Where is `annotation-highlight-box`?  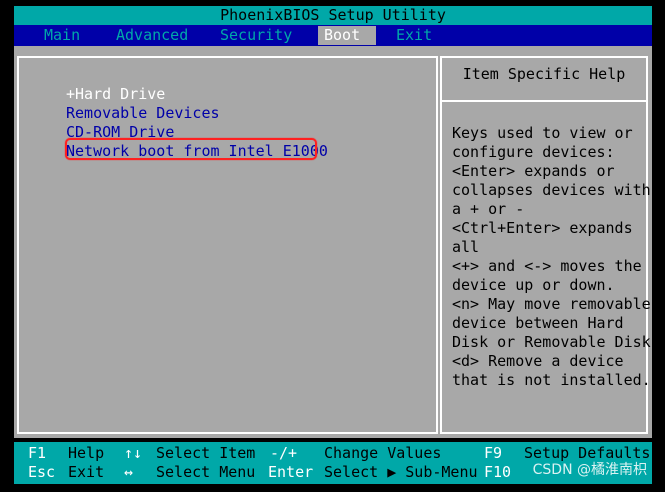
annotation-highlight-box is located at coordinates (191, 149).